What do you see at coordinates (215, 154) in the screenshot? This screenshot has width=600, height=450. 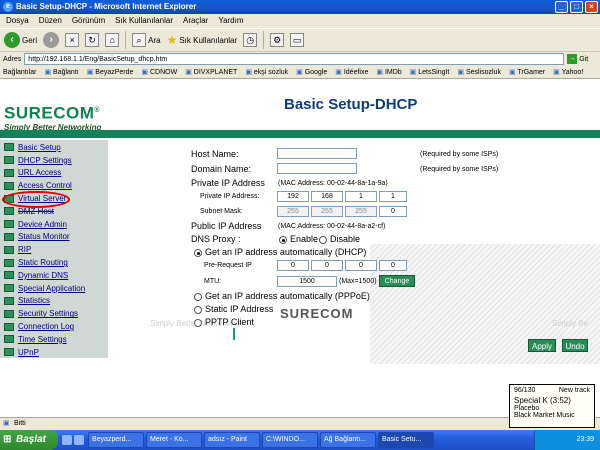 I see `host-name-label: Host Name:` at bounding box center [215, 154].